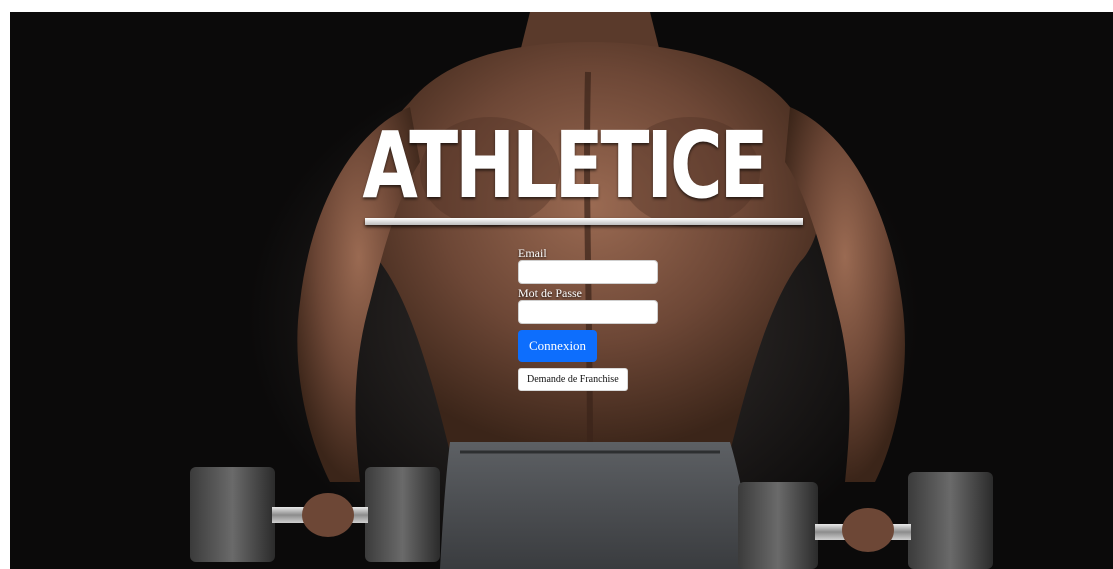 Image resolution: width=1113 pixels, height=569 pixels. What do you see at coordinates (550, 293) in the screenshot?
I see `password-label: Mot de Passe` at bounding box center [550, 293].